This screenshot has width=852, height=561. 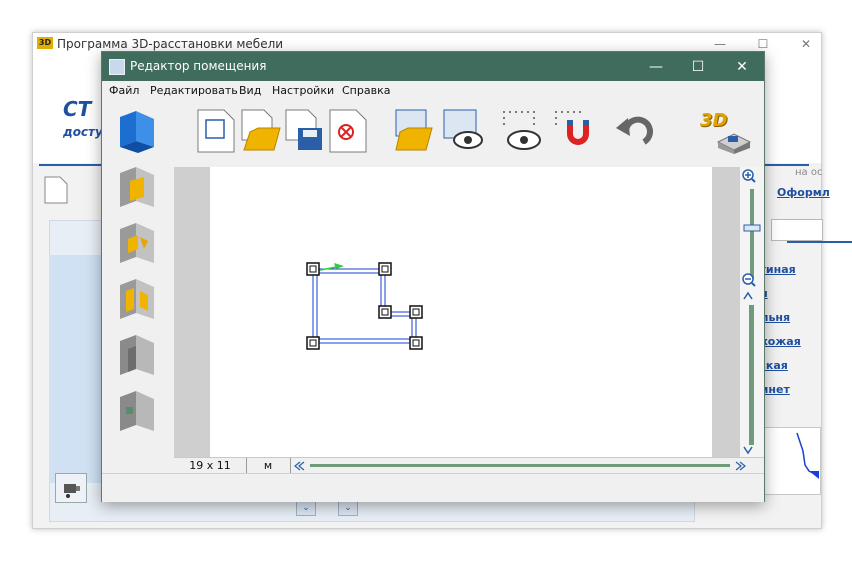 I want to click on zoom-slider, so click(x=752, y=312).